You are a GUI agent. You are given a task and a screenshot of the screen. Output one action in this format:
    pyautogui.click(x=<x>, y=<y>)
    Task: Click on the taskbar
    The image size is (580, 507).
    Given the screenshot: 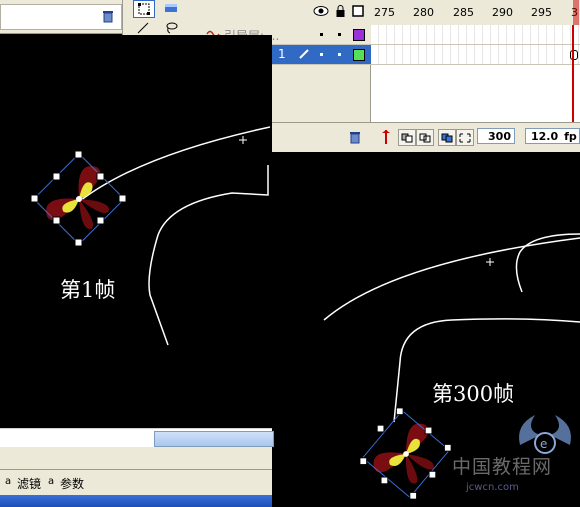 What is the action you would take?
    pyautogui.click(x=136, y=501)
    